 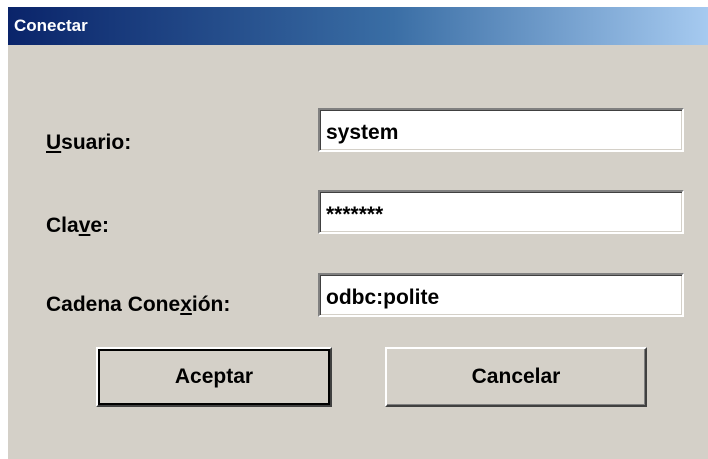 What do you see at coordinates (96, 142) in the screenshot?
I see `user-label-suffix: suario:` at bounding box center [96, 142].